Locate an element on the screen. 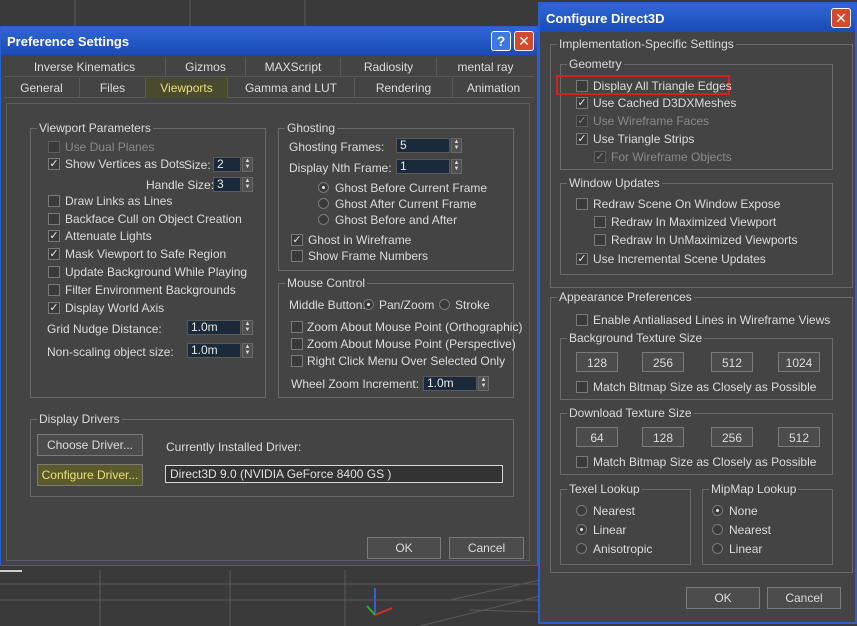 The width and height of the screenshot is (857, 626). grid-nudge-spinner-arrows: ▲ ▼ is located at coordinates (247, 327).